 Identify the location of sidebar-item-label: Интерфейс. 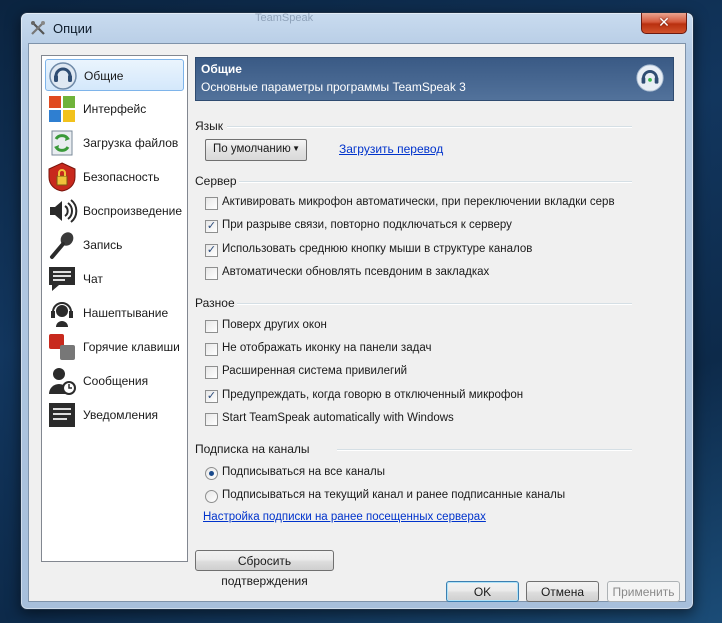
(115, 109).